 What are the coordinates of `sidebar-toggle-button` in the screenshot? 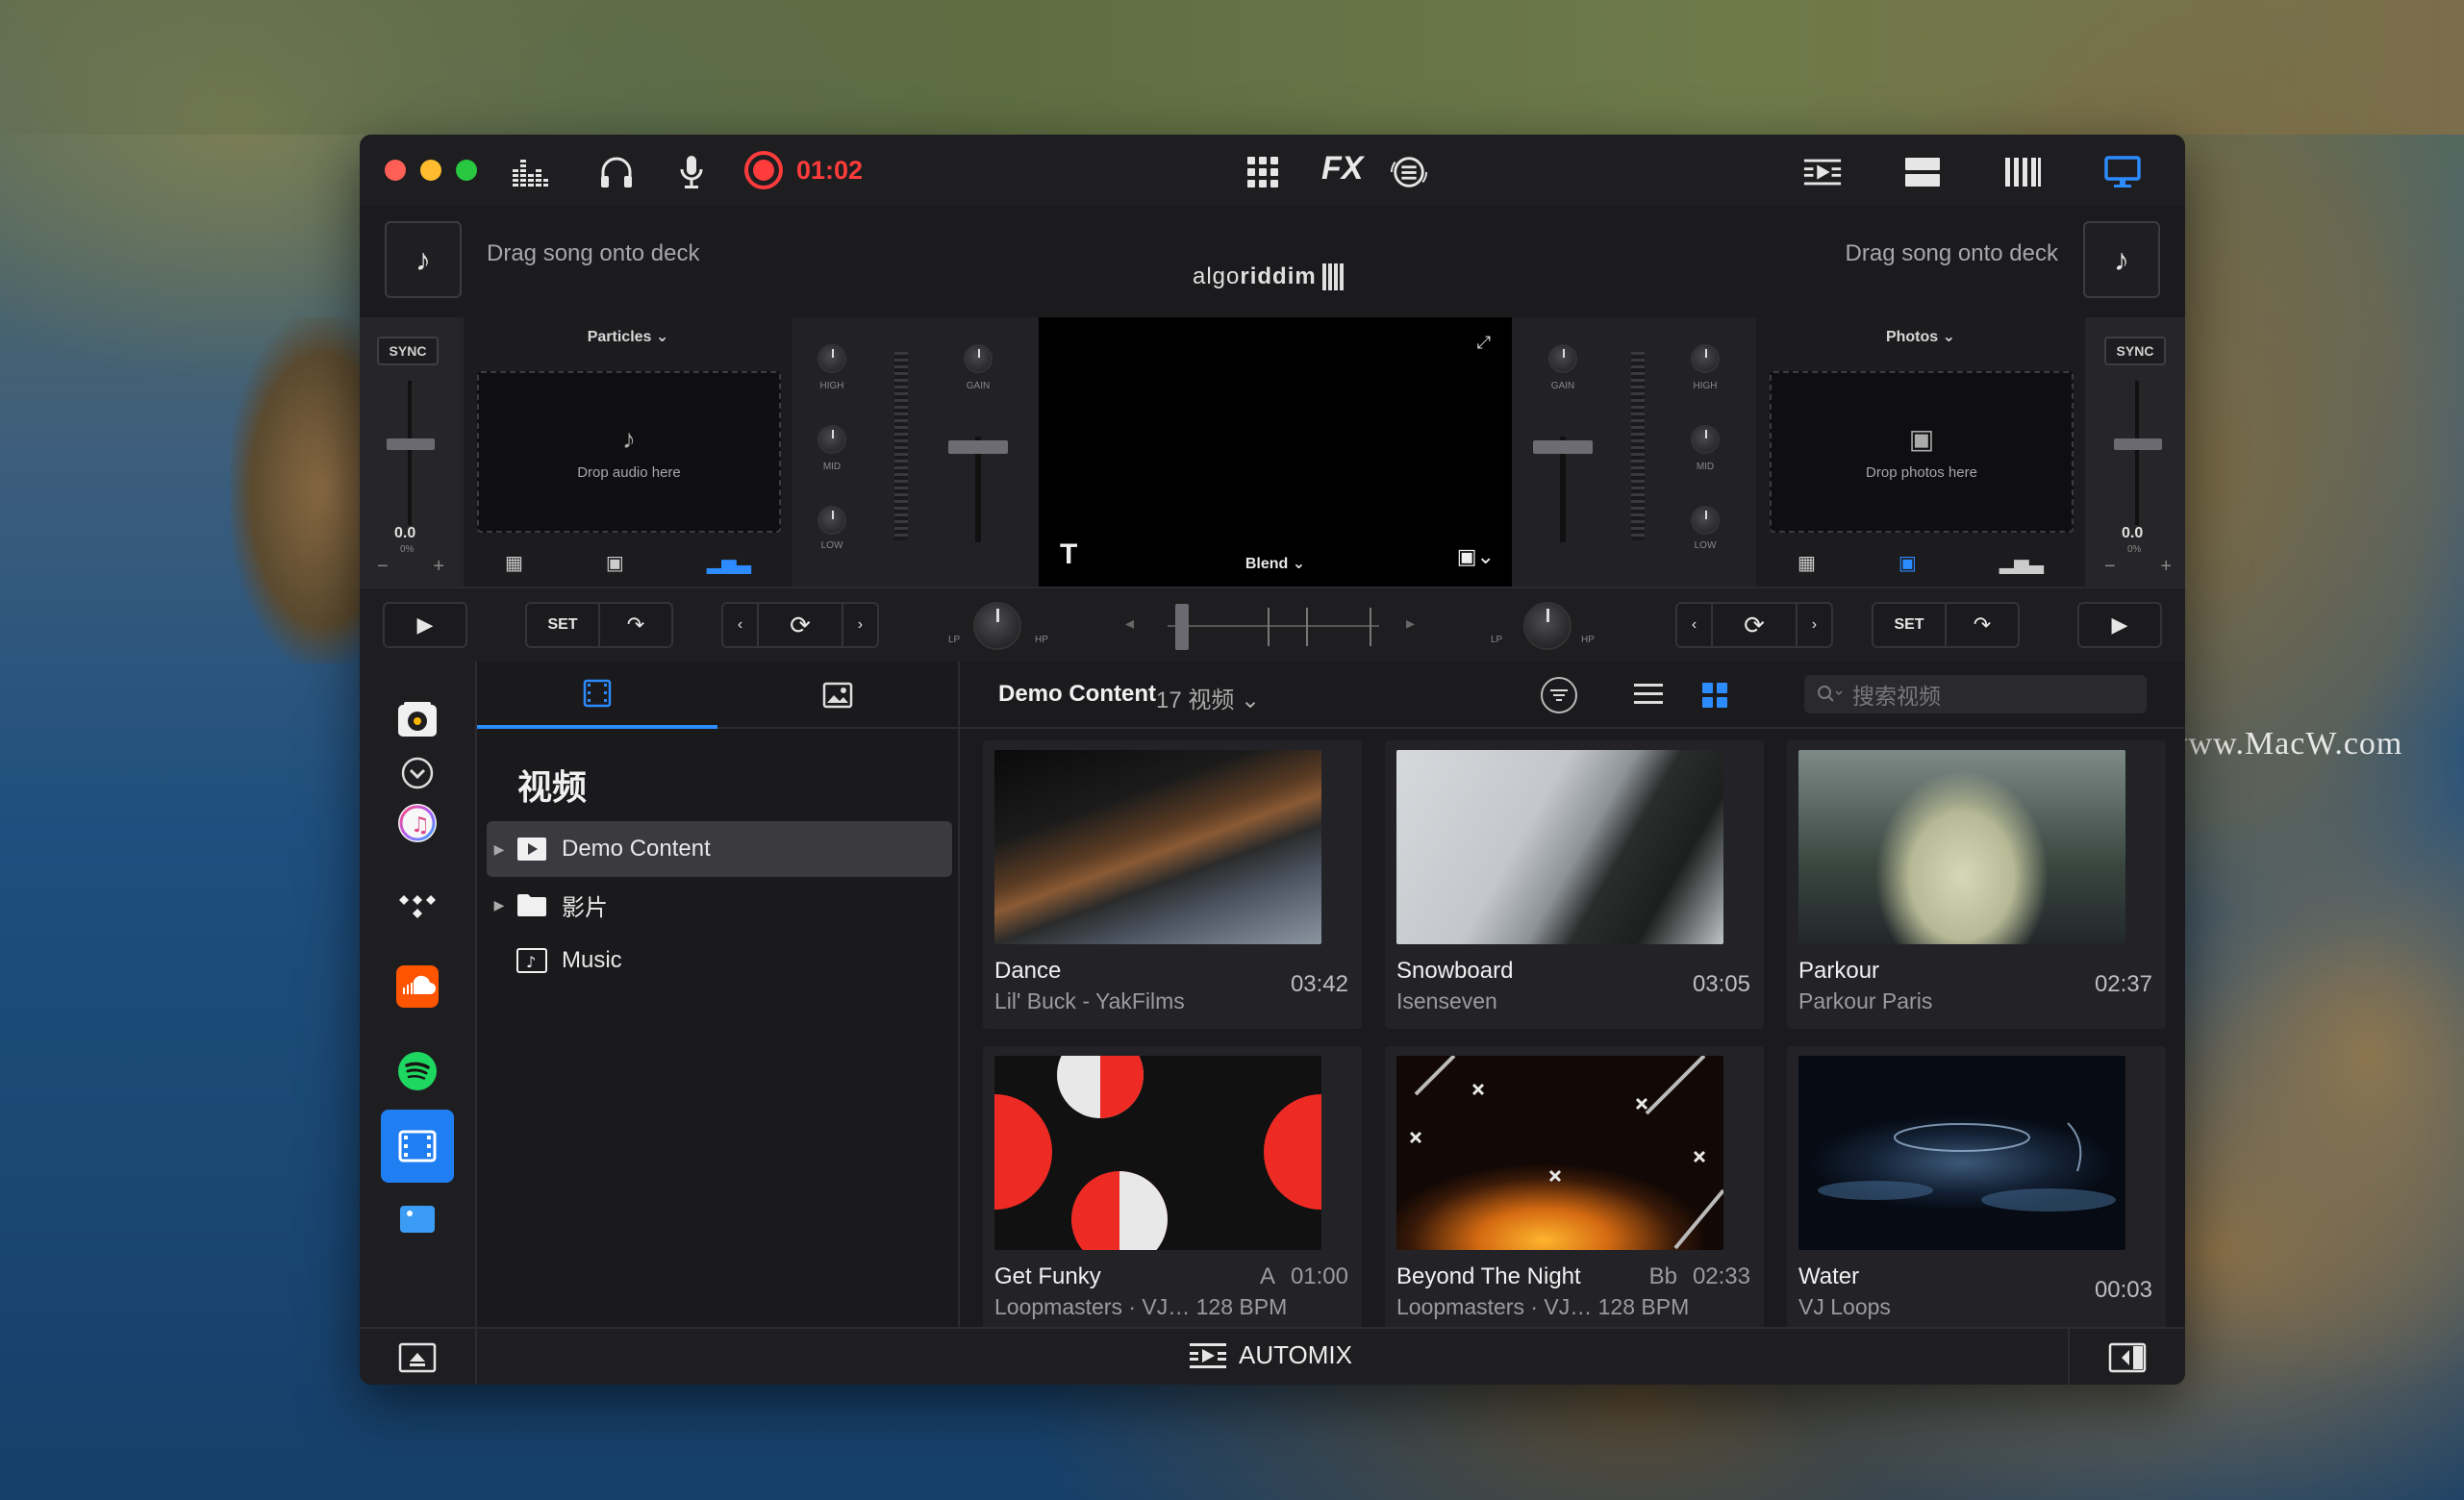 It's located at (2126, 1357).